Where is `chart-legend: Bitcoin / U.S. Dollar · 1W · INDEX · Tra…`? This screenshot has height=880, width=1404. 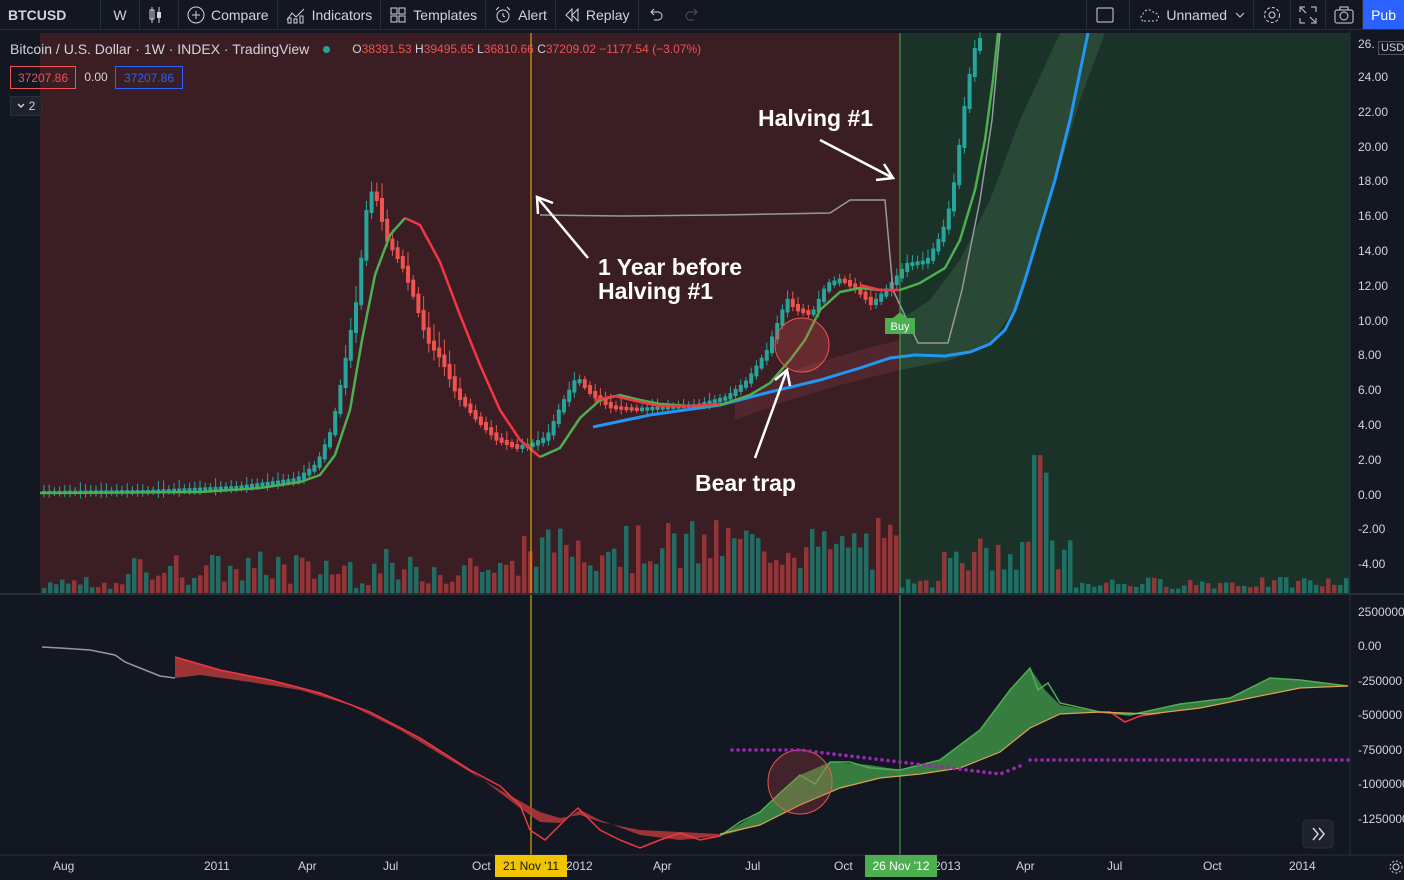
chart-legend: Bitcoin / U.S. Dollar · 1W · INDEX · Tra… is located at coordinates (355, 49).